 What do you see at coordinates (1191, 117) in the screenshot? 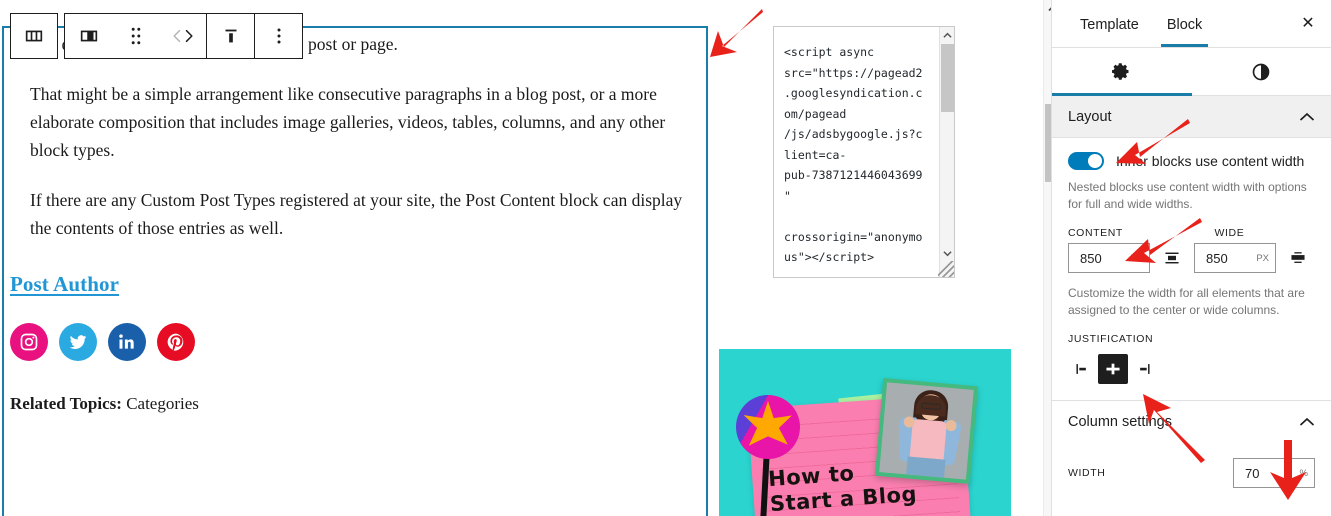
I see `layout-panel-header: Layout` at bounding box center [1191, 117].